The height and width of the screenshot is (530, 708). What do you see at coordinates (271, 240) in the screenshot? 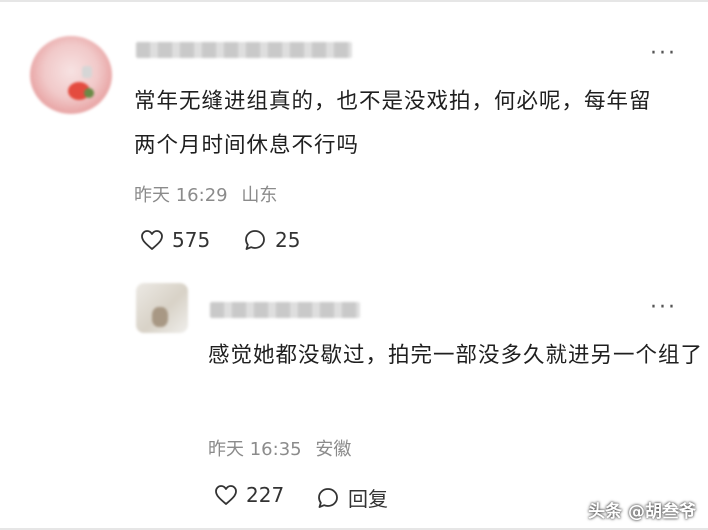
I see `comment-reply-button: 25` at bounding box center [271, 240].